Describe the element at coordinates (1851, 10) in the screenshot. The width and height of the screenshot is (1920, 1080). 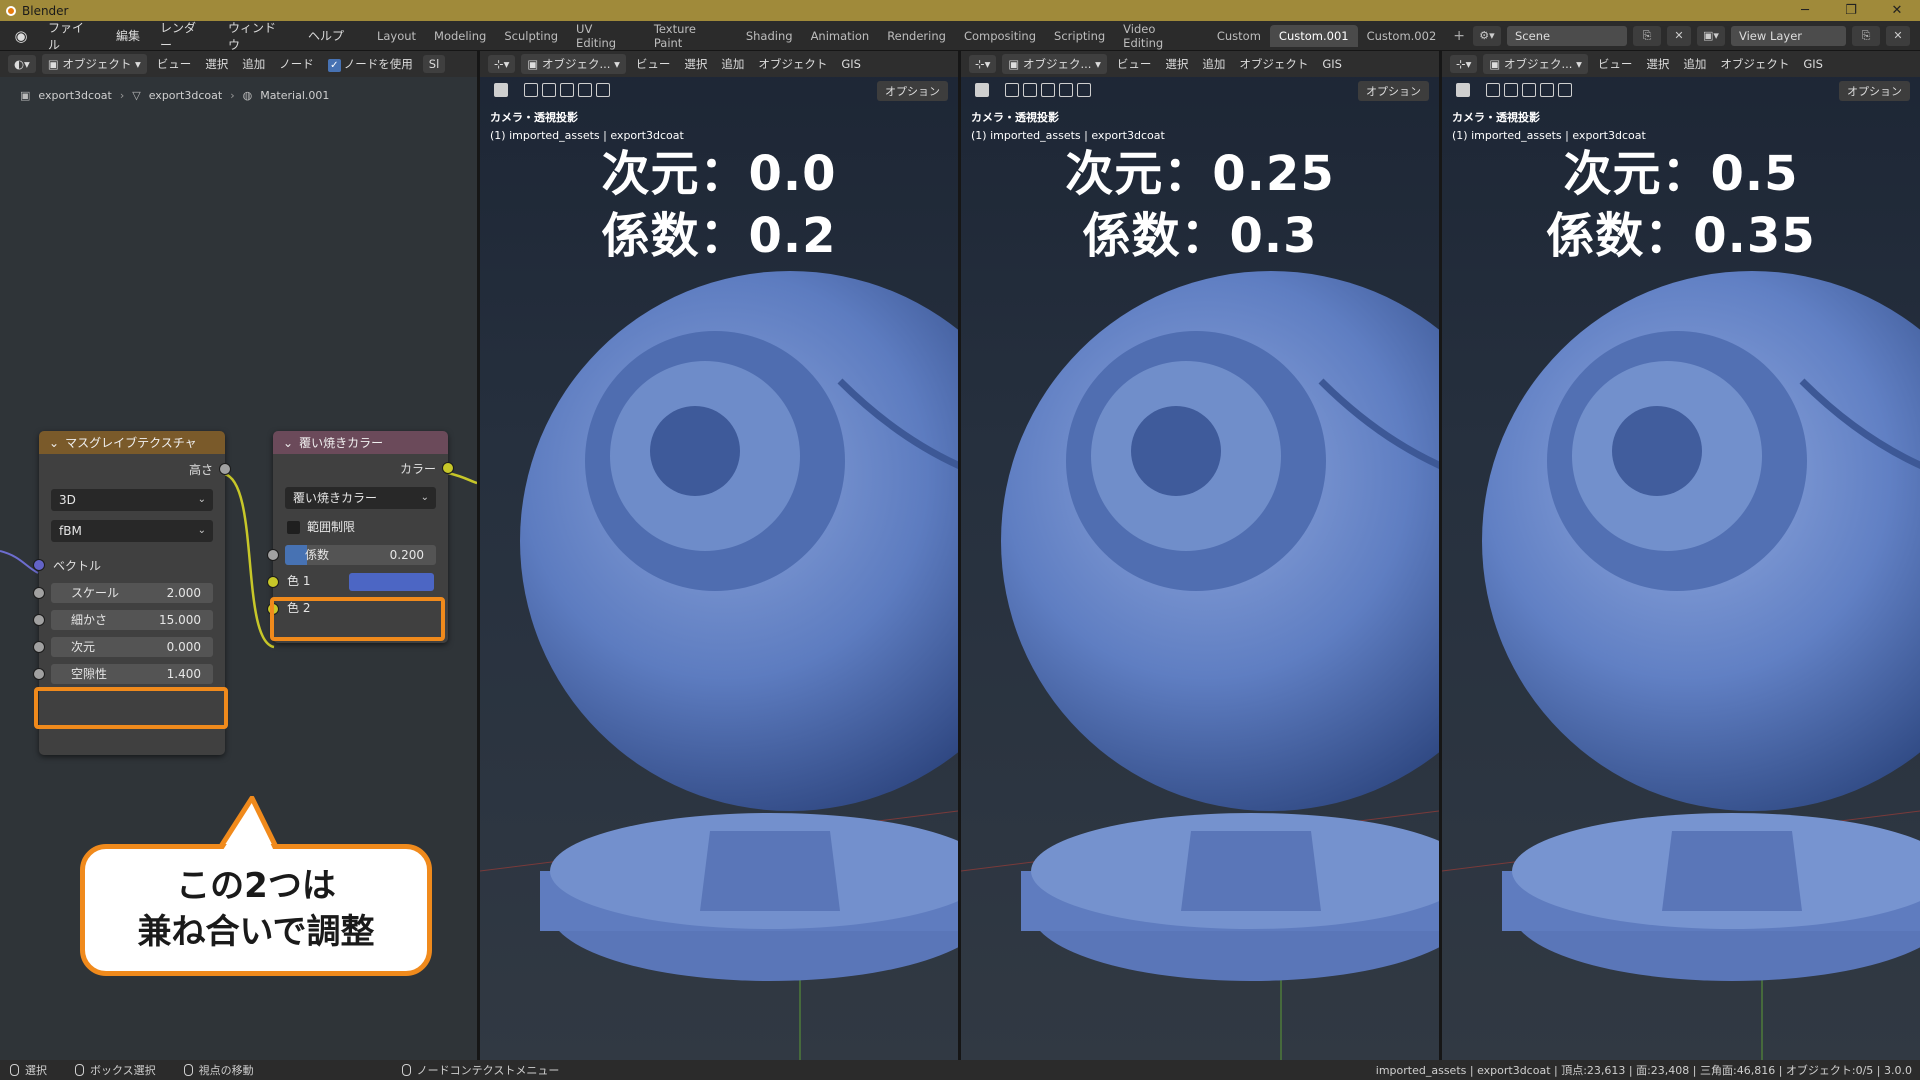
I see `maximize-button: ❐` at that location.